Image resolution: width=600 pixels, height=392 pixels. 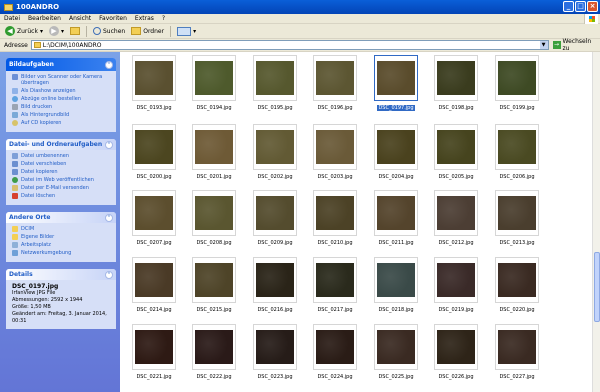 What do you see at coordinates (517, 177) in the screenshot?
I see `file-name-label: DSC_0206.jpg` at bounding box center [517, 177].